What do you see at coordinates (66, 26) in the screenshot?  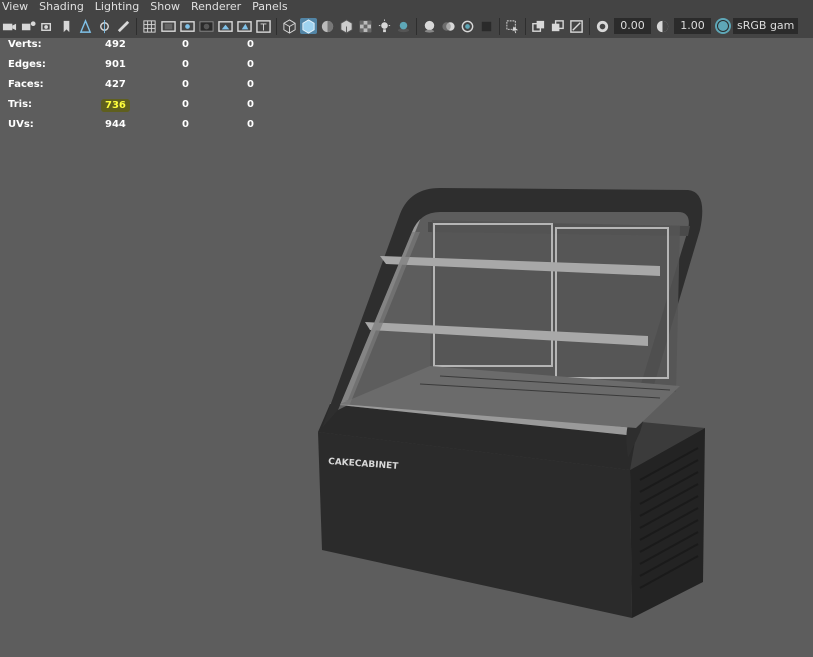 I see `bookmark-icon` at bounding box center [66, 26].